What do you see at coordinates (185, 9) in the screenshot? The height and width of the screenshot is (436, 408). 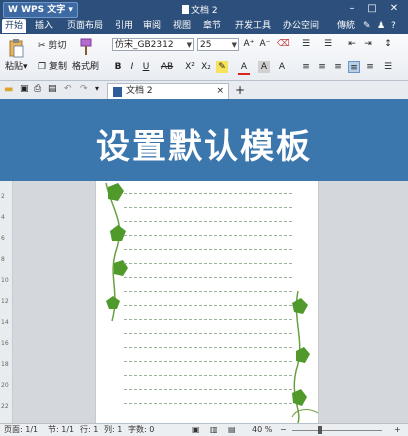 I see `document-icon` at bounding box center [185, 9].